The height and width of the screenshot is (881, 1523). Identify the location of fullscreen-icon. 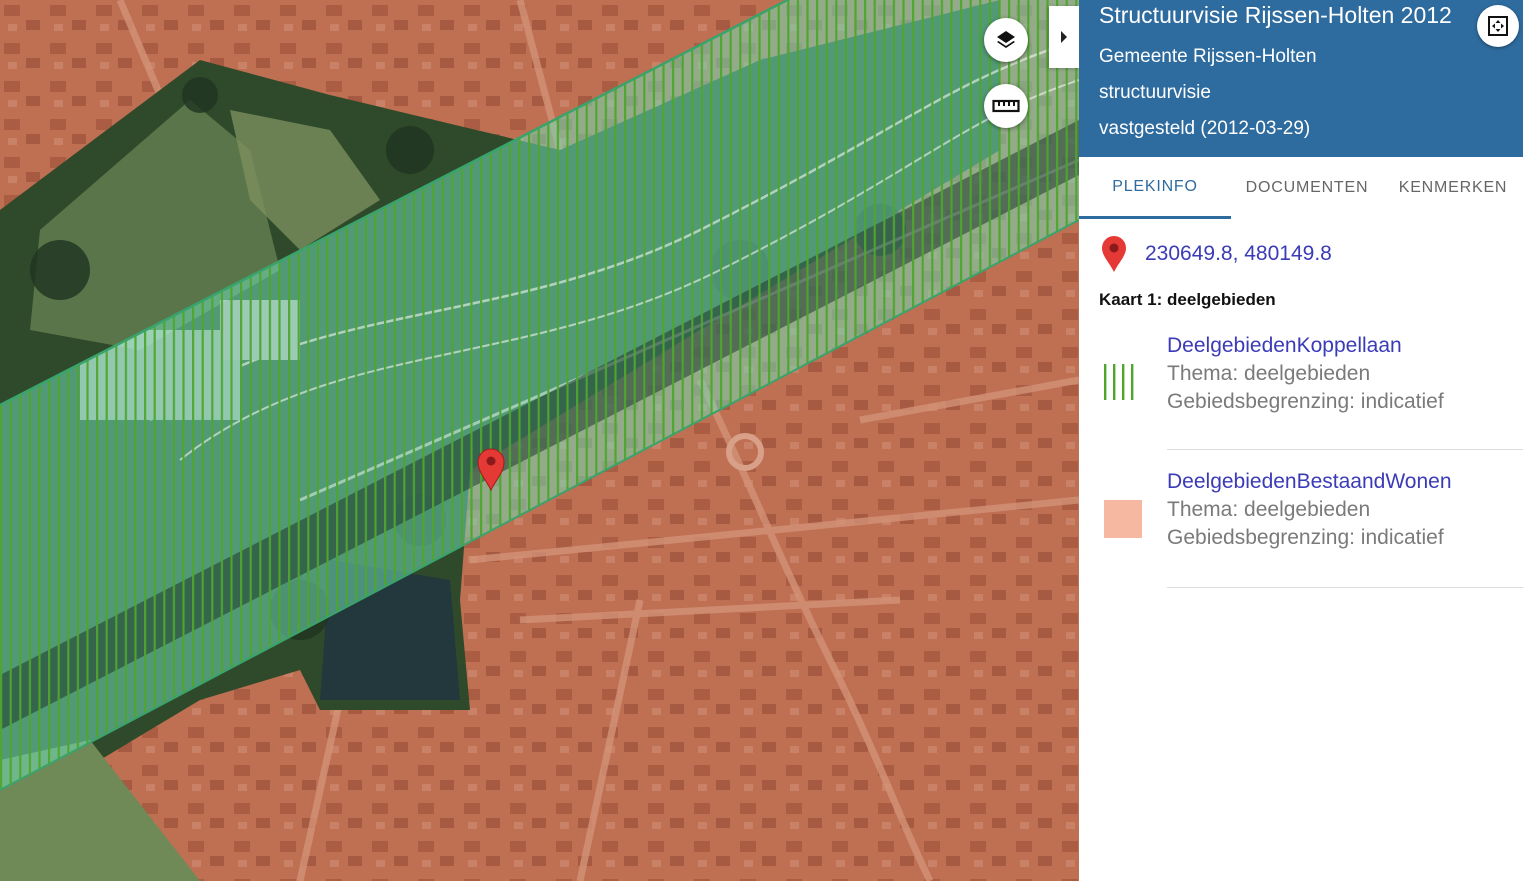
(1498, 26).